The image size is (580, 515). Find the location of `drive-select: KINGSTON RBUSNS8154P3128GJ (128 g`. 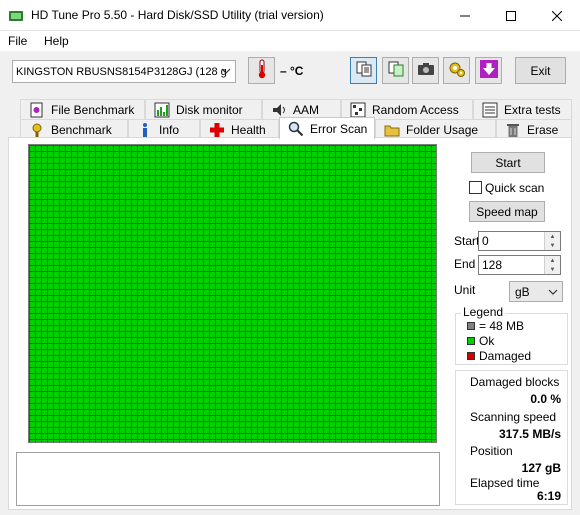

drive-select: KINGSTON RBUSNS8154P3128GJ (128 g is located at coordinates (124, 71).